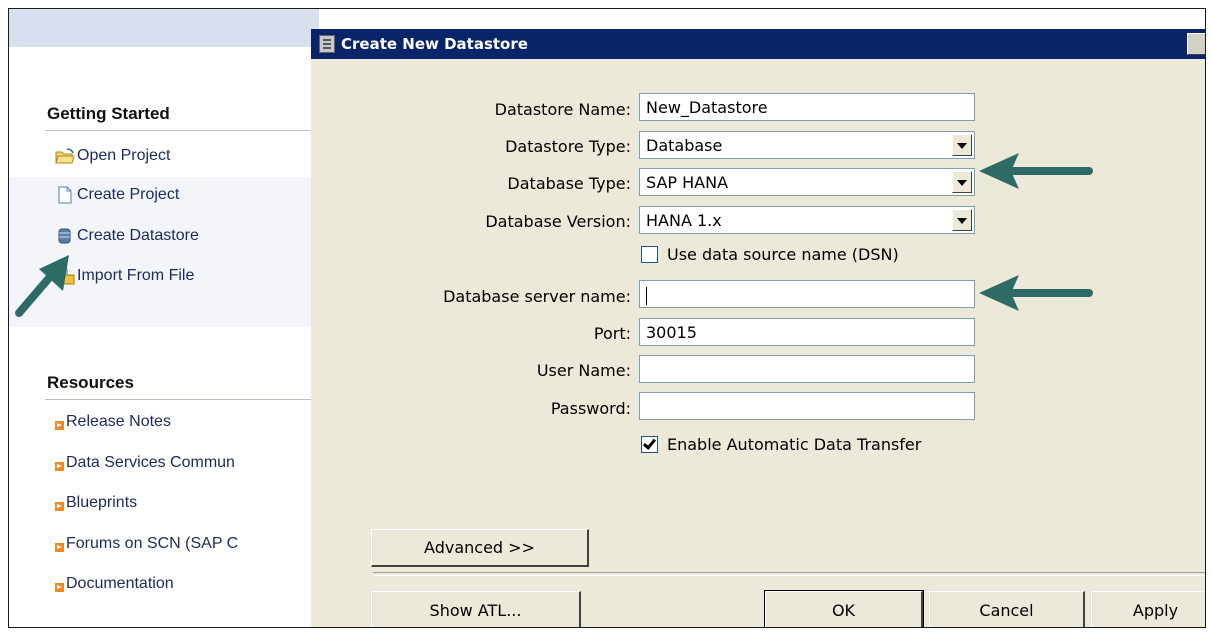  Describe the element at coordinates (118, 421) in the screenshot. I see `release-notes-label: Release Notes` at that location.